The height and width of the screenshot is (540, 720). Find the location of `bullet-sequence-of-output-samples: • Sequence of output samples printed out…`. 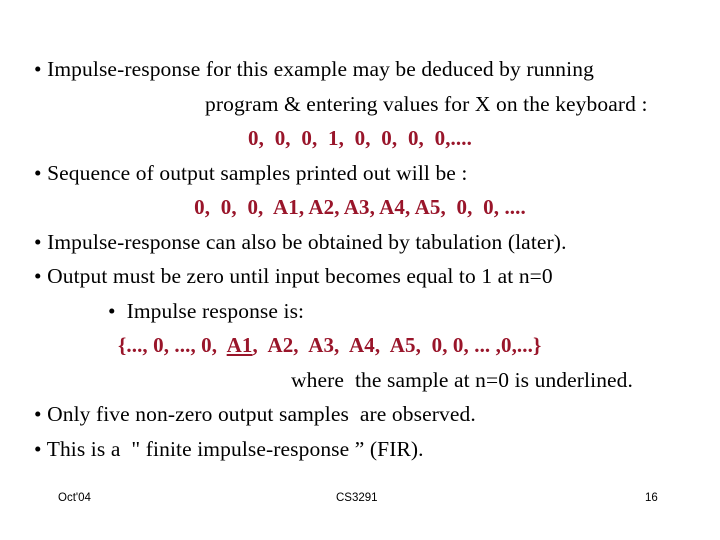

bullet-sequence-of-output-samples: • Sequence of output samples printed out… is located at coordinates (251, 172).